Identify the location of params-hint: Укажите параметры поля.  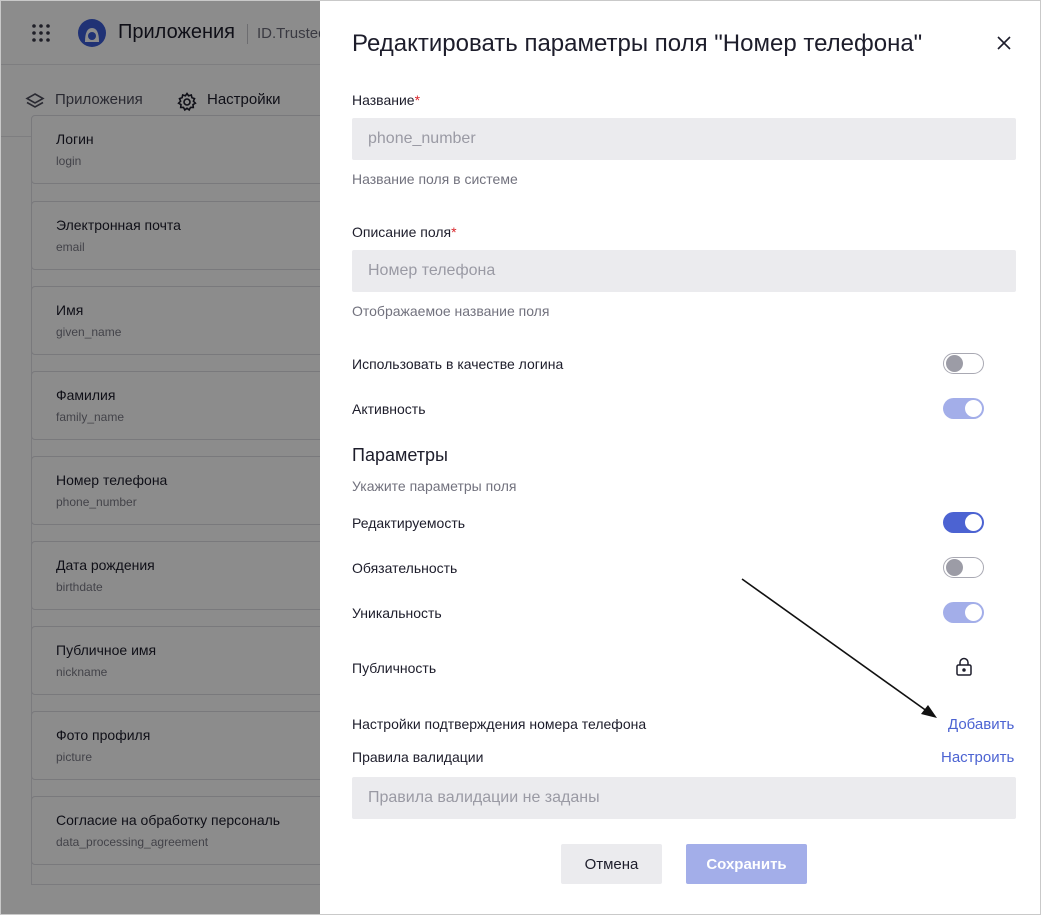
(434, 486).